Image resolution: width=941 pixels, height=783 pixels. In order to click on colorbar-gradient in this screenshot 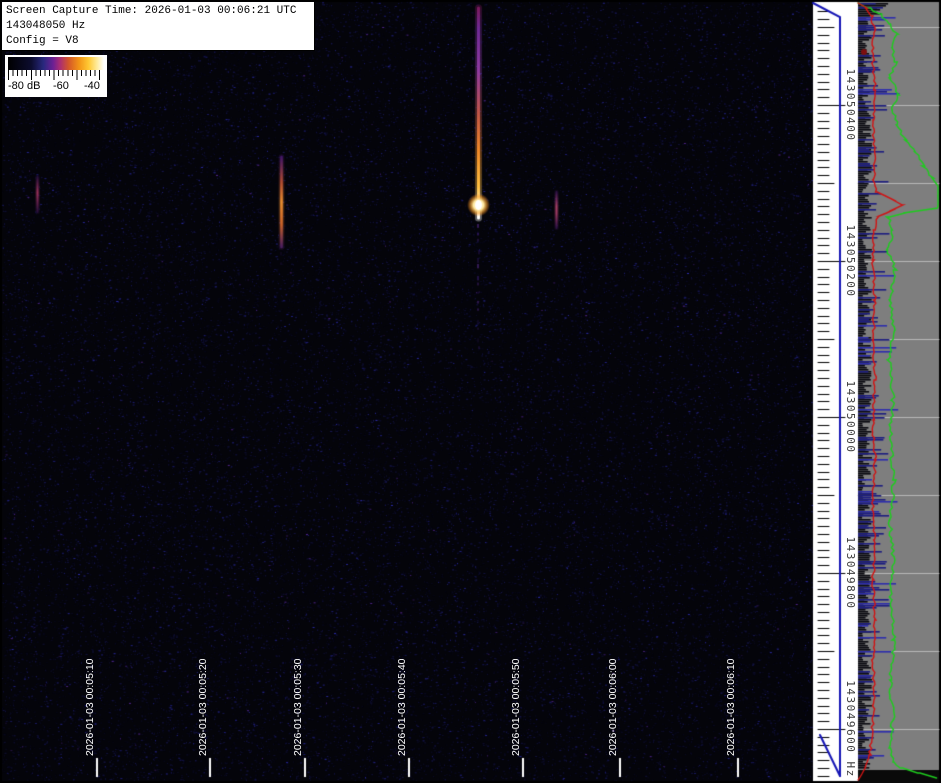, I will do `click(56, 63)`.